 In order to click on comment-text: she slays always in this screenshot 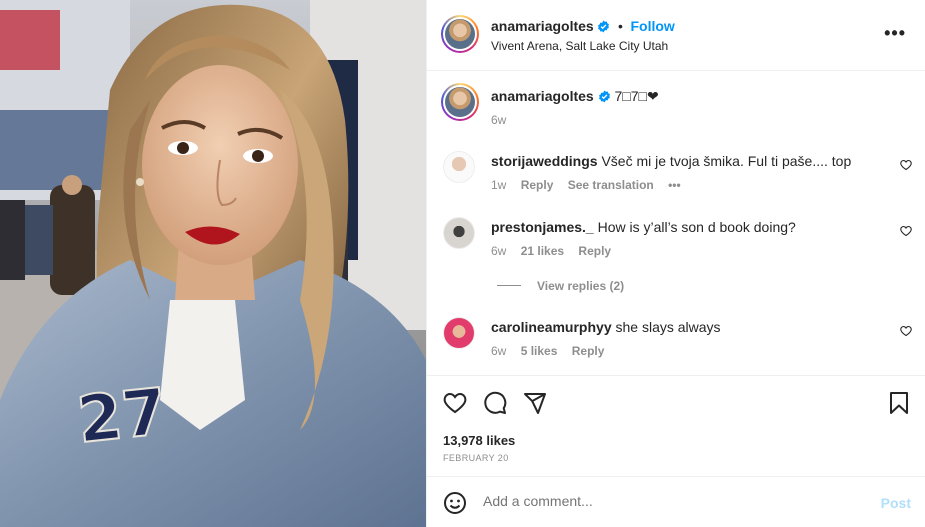, I will do `click(668, 327)`.